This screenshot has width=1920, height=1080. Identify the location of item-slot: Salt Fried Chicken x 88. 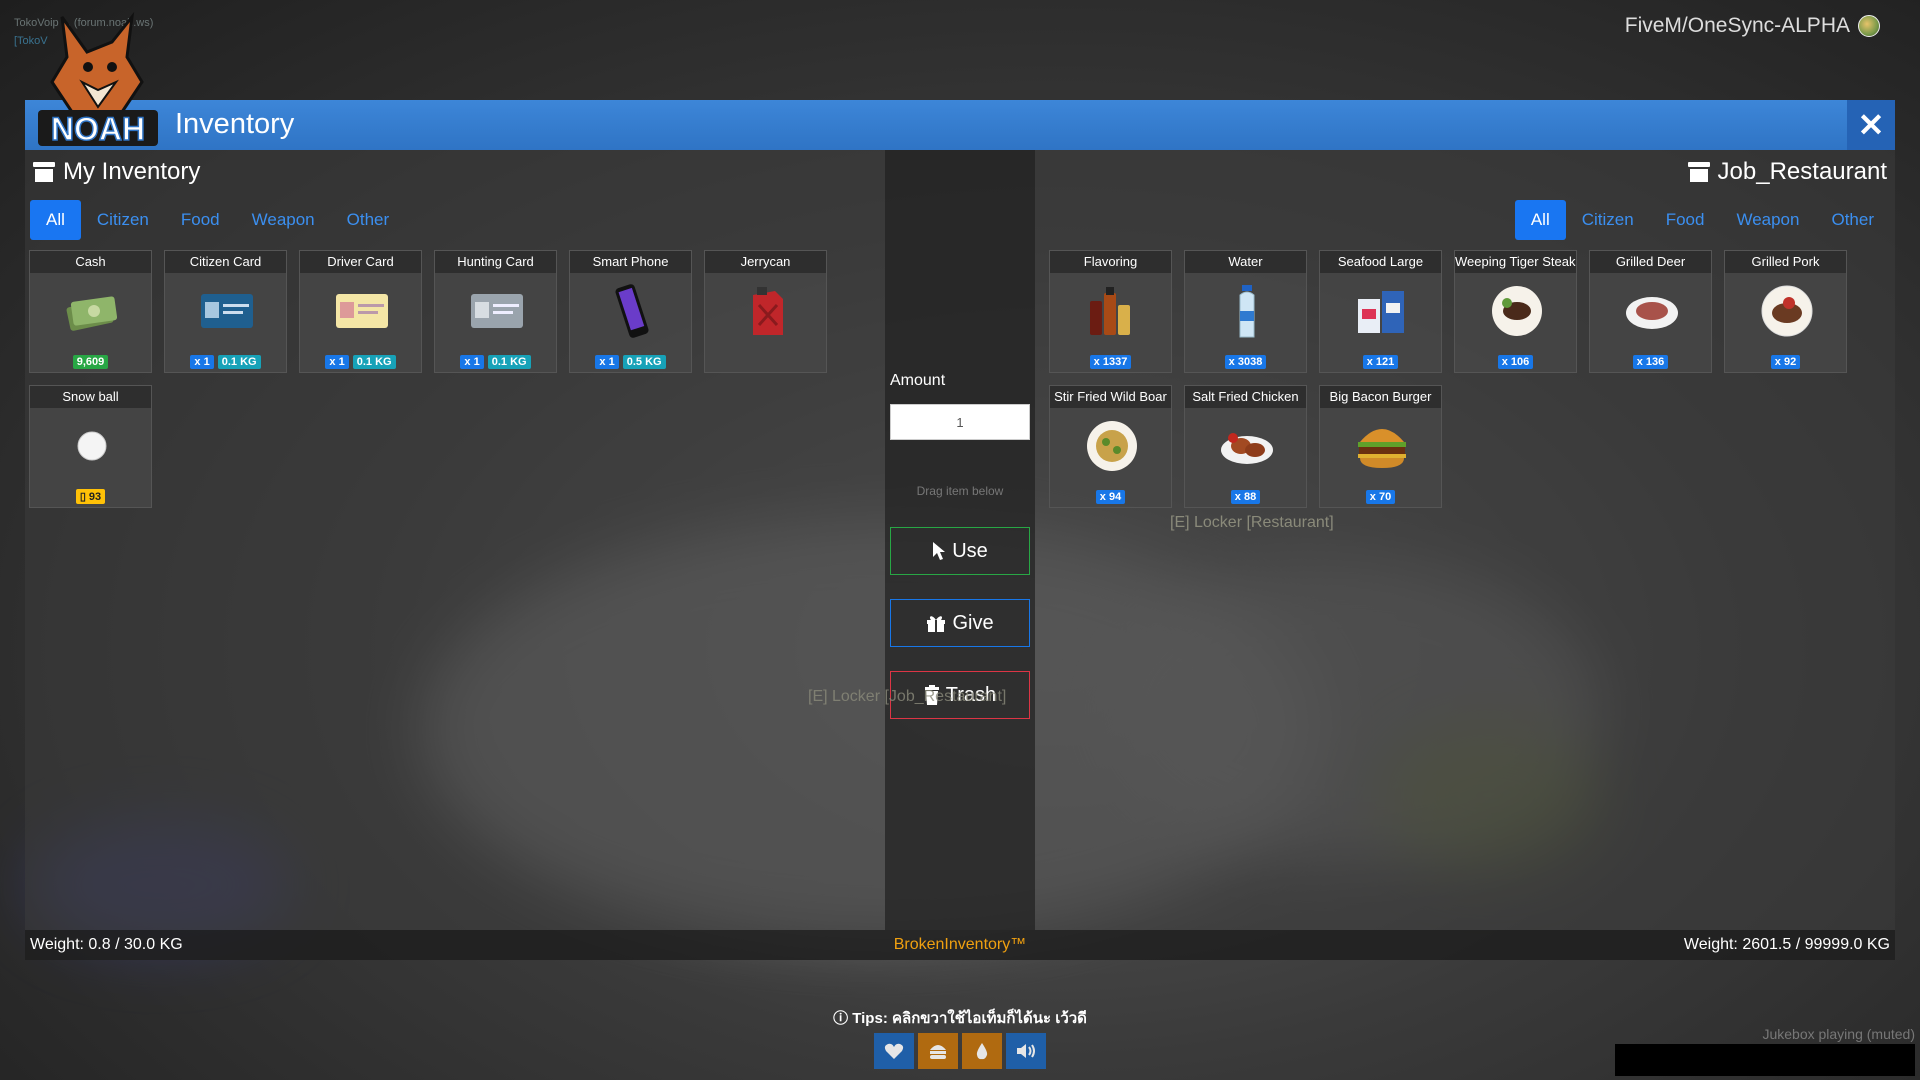
(1245, 446).